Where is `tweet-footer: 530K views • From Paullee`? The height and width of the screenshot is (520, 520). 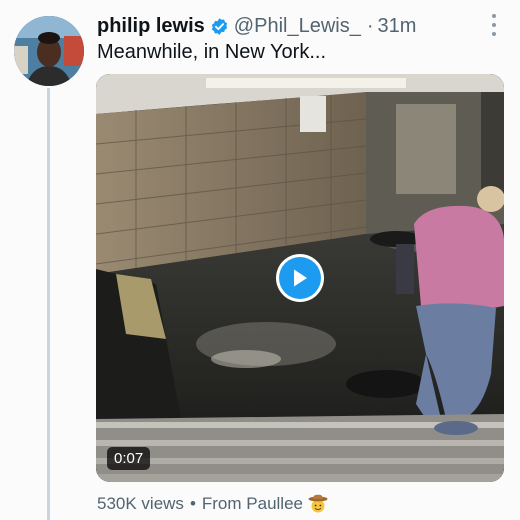 tweet-footer: 530K views • From Paullee is located at coordinates (212, 504).